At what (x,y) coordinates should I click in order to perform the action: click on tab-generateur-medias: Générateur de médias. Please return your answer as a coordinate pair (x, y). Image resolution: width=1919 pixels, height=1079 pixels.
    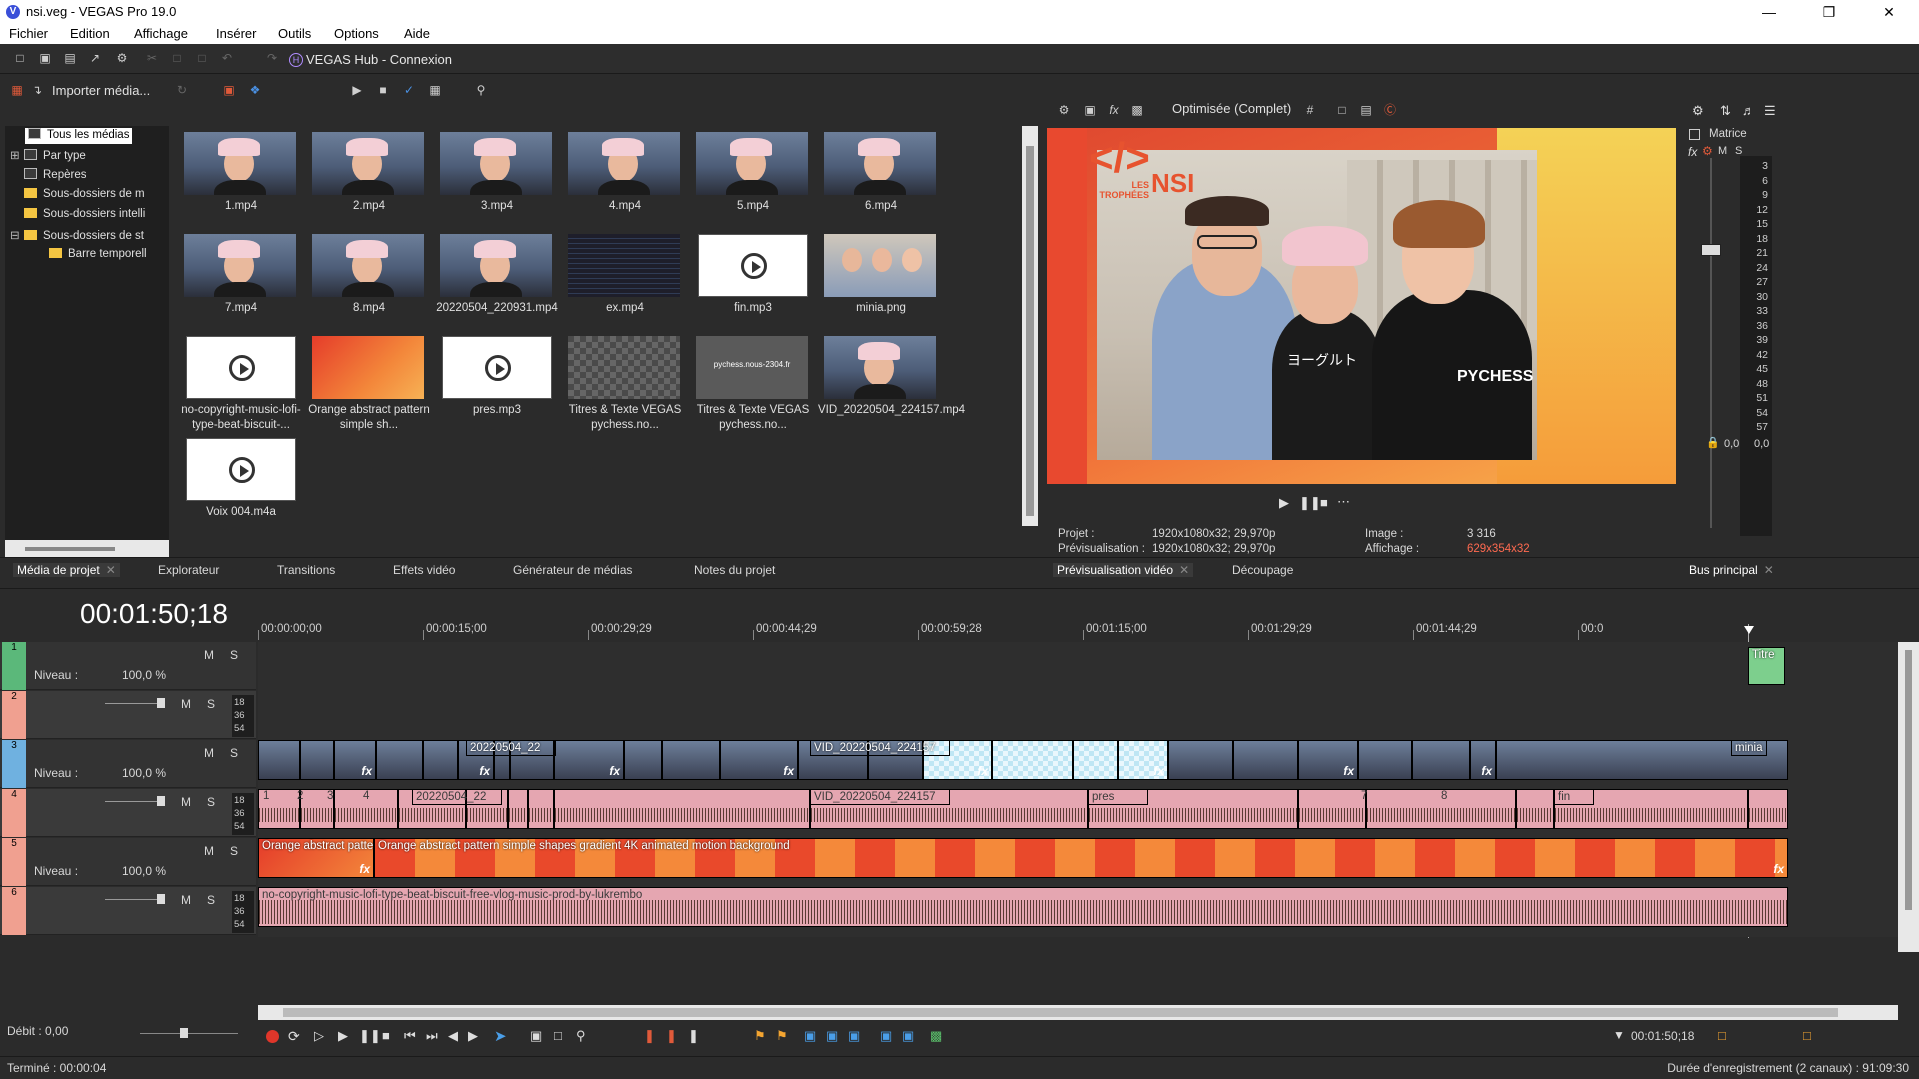
    Looking at the image, I should click on (572, 570).